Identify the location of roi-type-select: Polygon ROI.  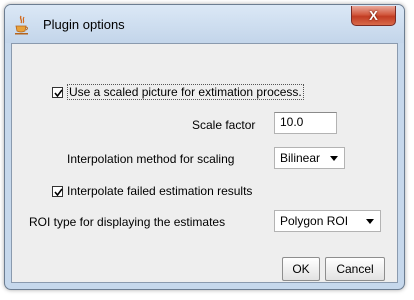
(327, 221).